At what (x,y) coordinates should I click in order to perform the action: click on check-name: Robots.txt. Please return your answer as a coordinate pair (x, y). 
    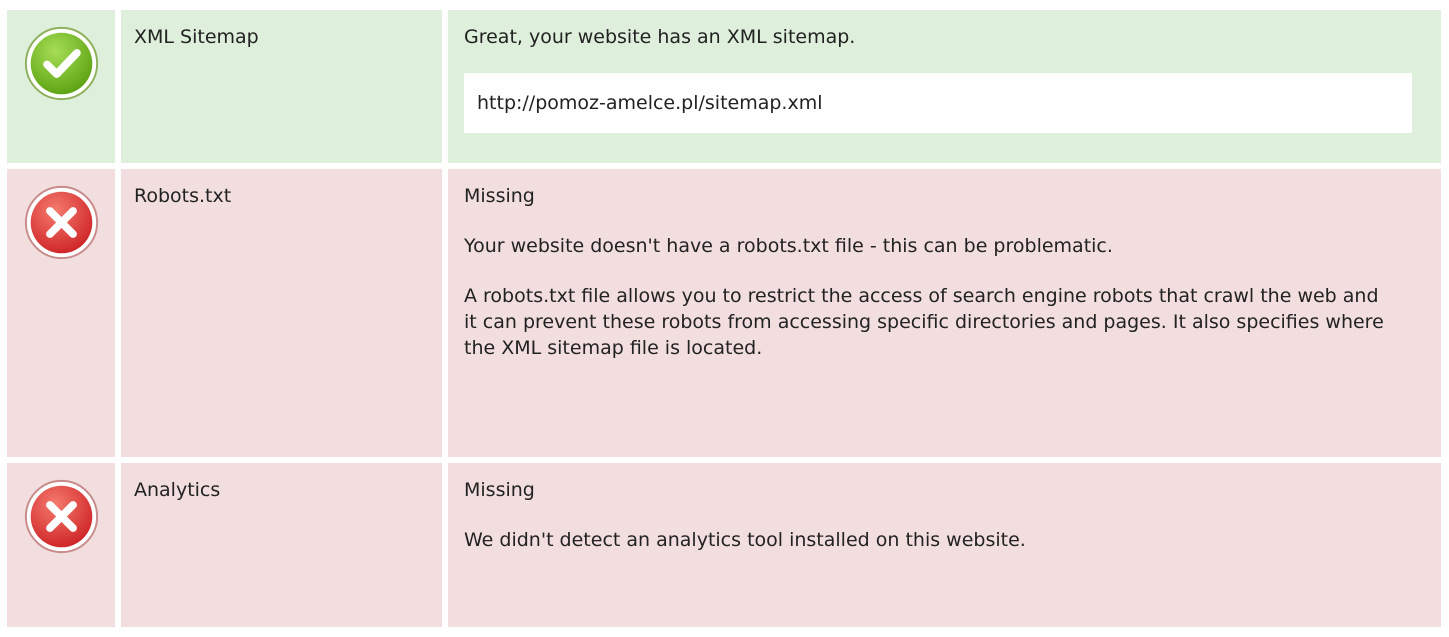
    Looking at the image, I should click on (183, 196).